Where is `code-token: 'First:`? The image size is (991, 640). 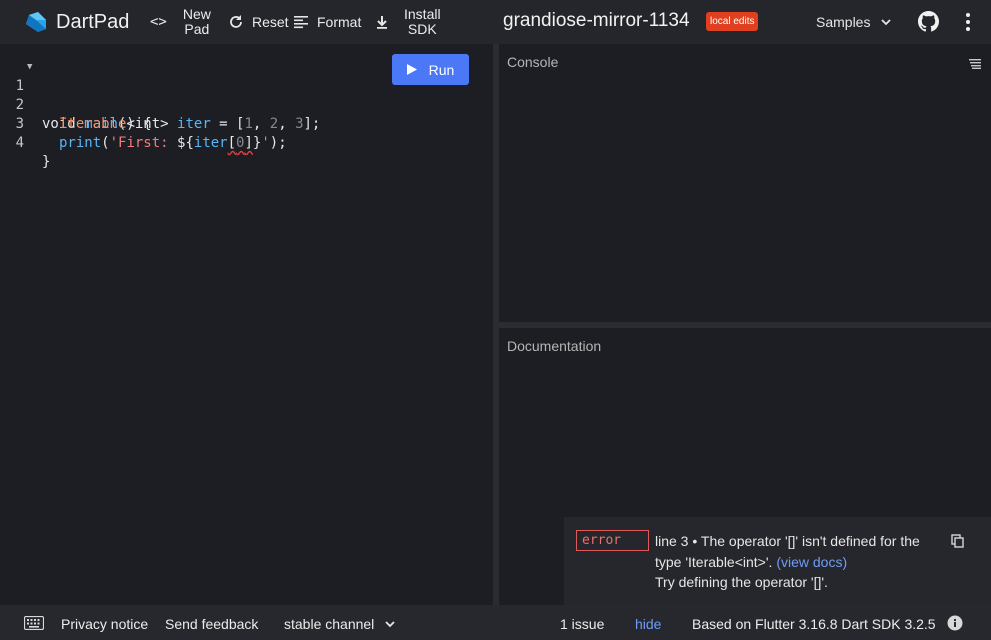 code-token: 'First: is located at coordinates (143, 143).